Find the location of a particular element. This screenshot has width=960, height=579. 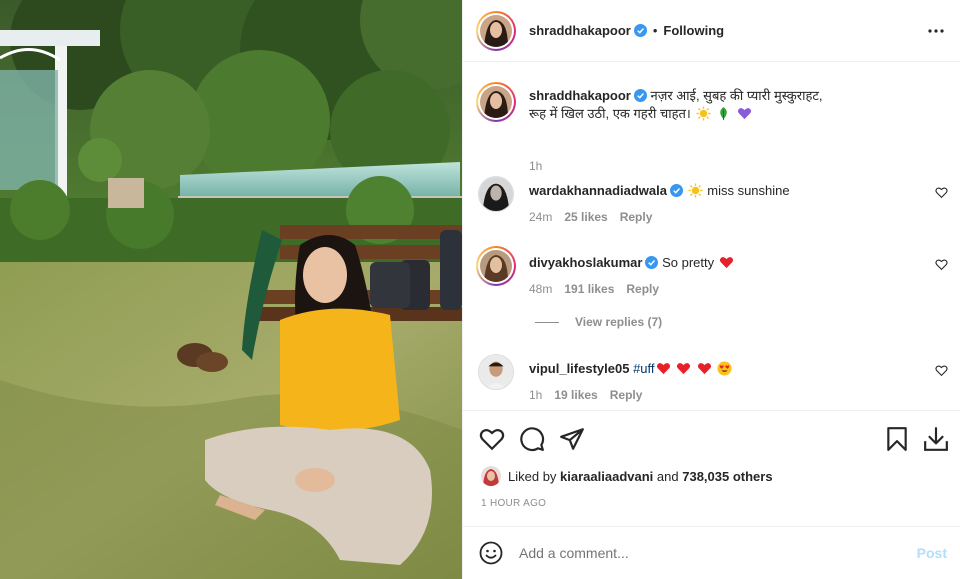

comment-input is located at coordinates (718, 553).